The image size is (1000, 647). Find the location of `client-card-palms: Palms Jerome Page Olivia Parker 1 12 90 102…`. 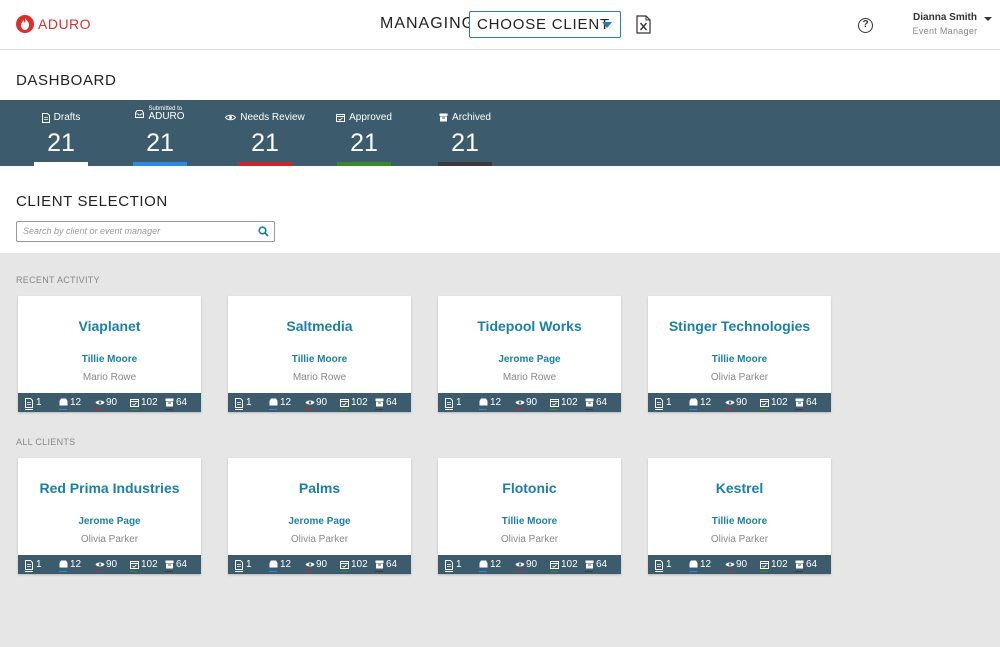

client-card-palms: Palms Jerome Page Olivia Parker 1 12 90 102… is located at coordinates (319, 516).